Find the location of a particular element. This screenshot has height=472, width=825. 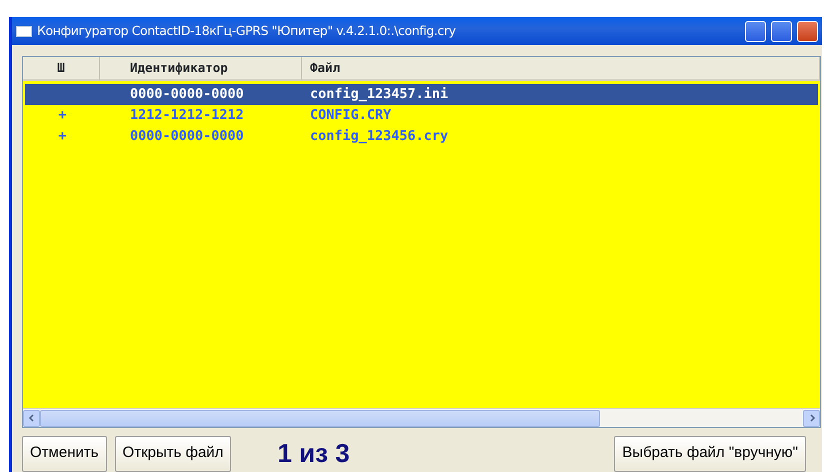

minimize-button is located at coordinates (755, 31).